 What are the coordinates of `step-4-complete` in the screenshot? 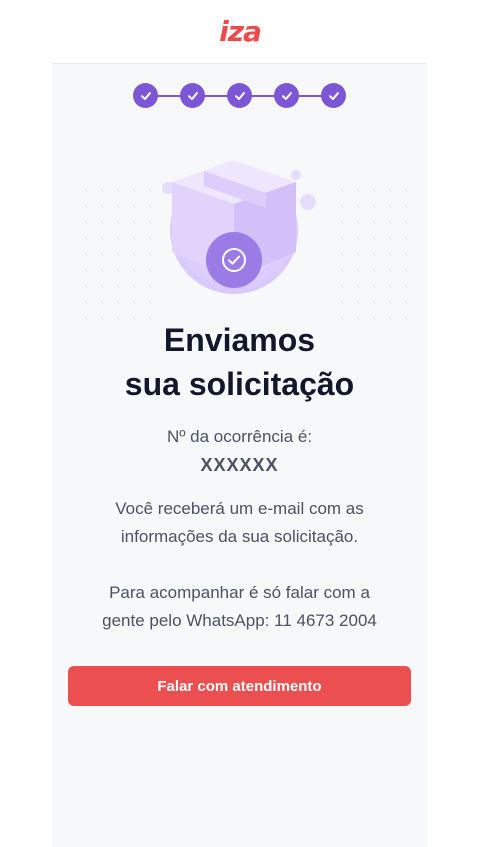 It's located at (286, 95).